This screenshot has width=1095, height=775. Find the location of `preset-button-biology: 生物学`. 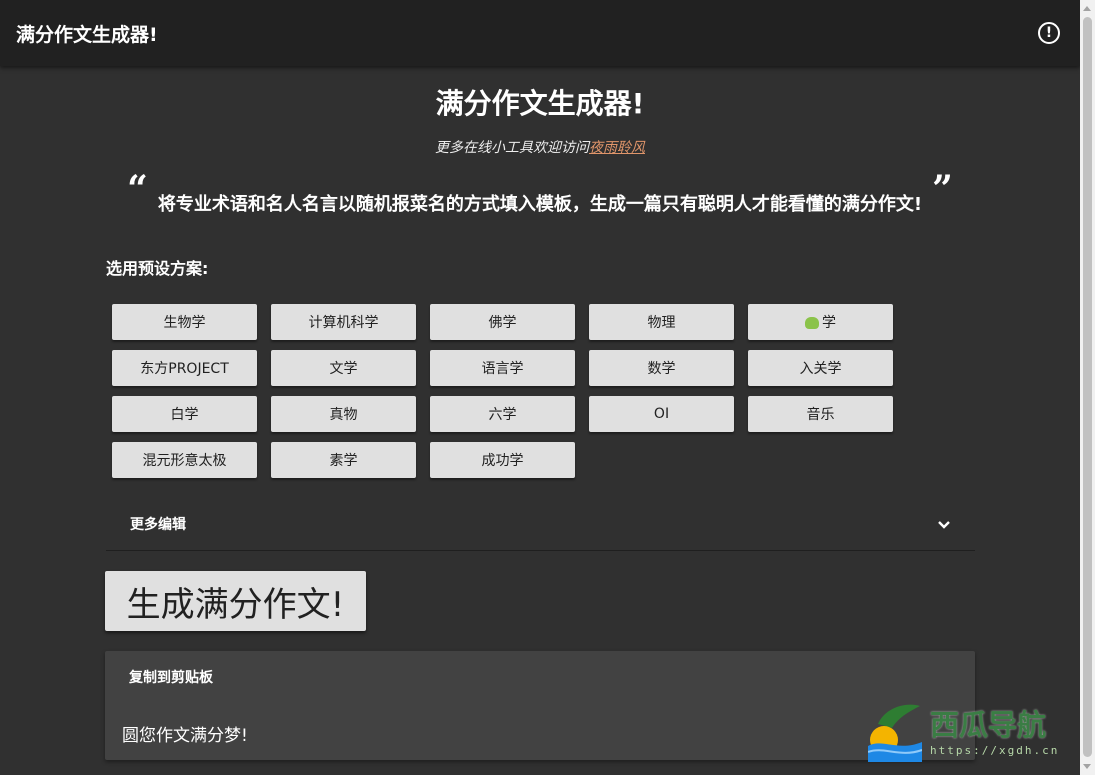

preset-button-biology: 生物学 is located at coordinates (184, 322).